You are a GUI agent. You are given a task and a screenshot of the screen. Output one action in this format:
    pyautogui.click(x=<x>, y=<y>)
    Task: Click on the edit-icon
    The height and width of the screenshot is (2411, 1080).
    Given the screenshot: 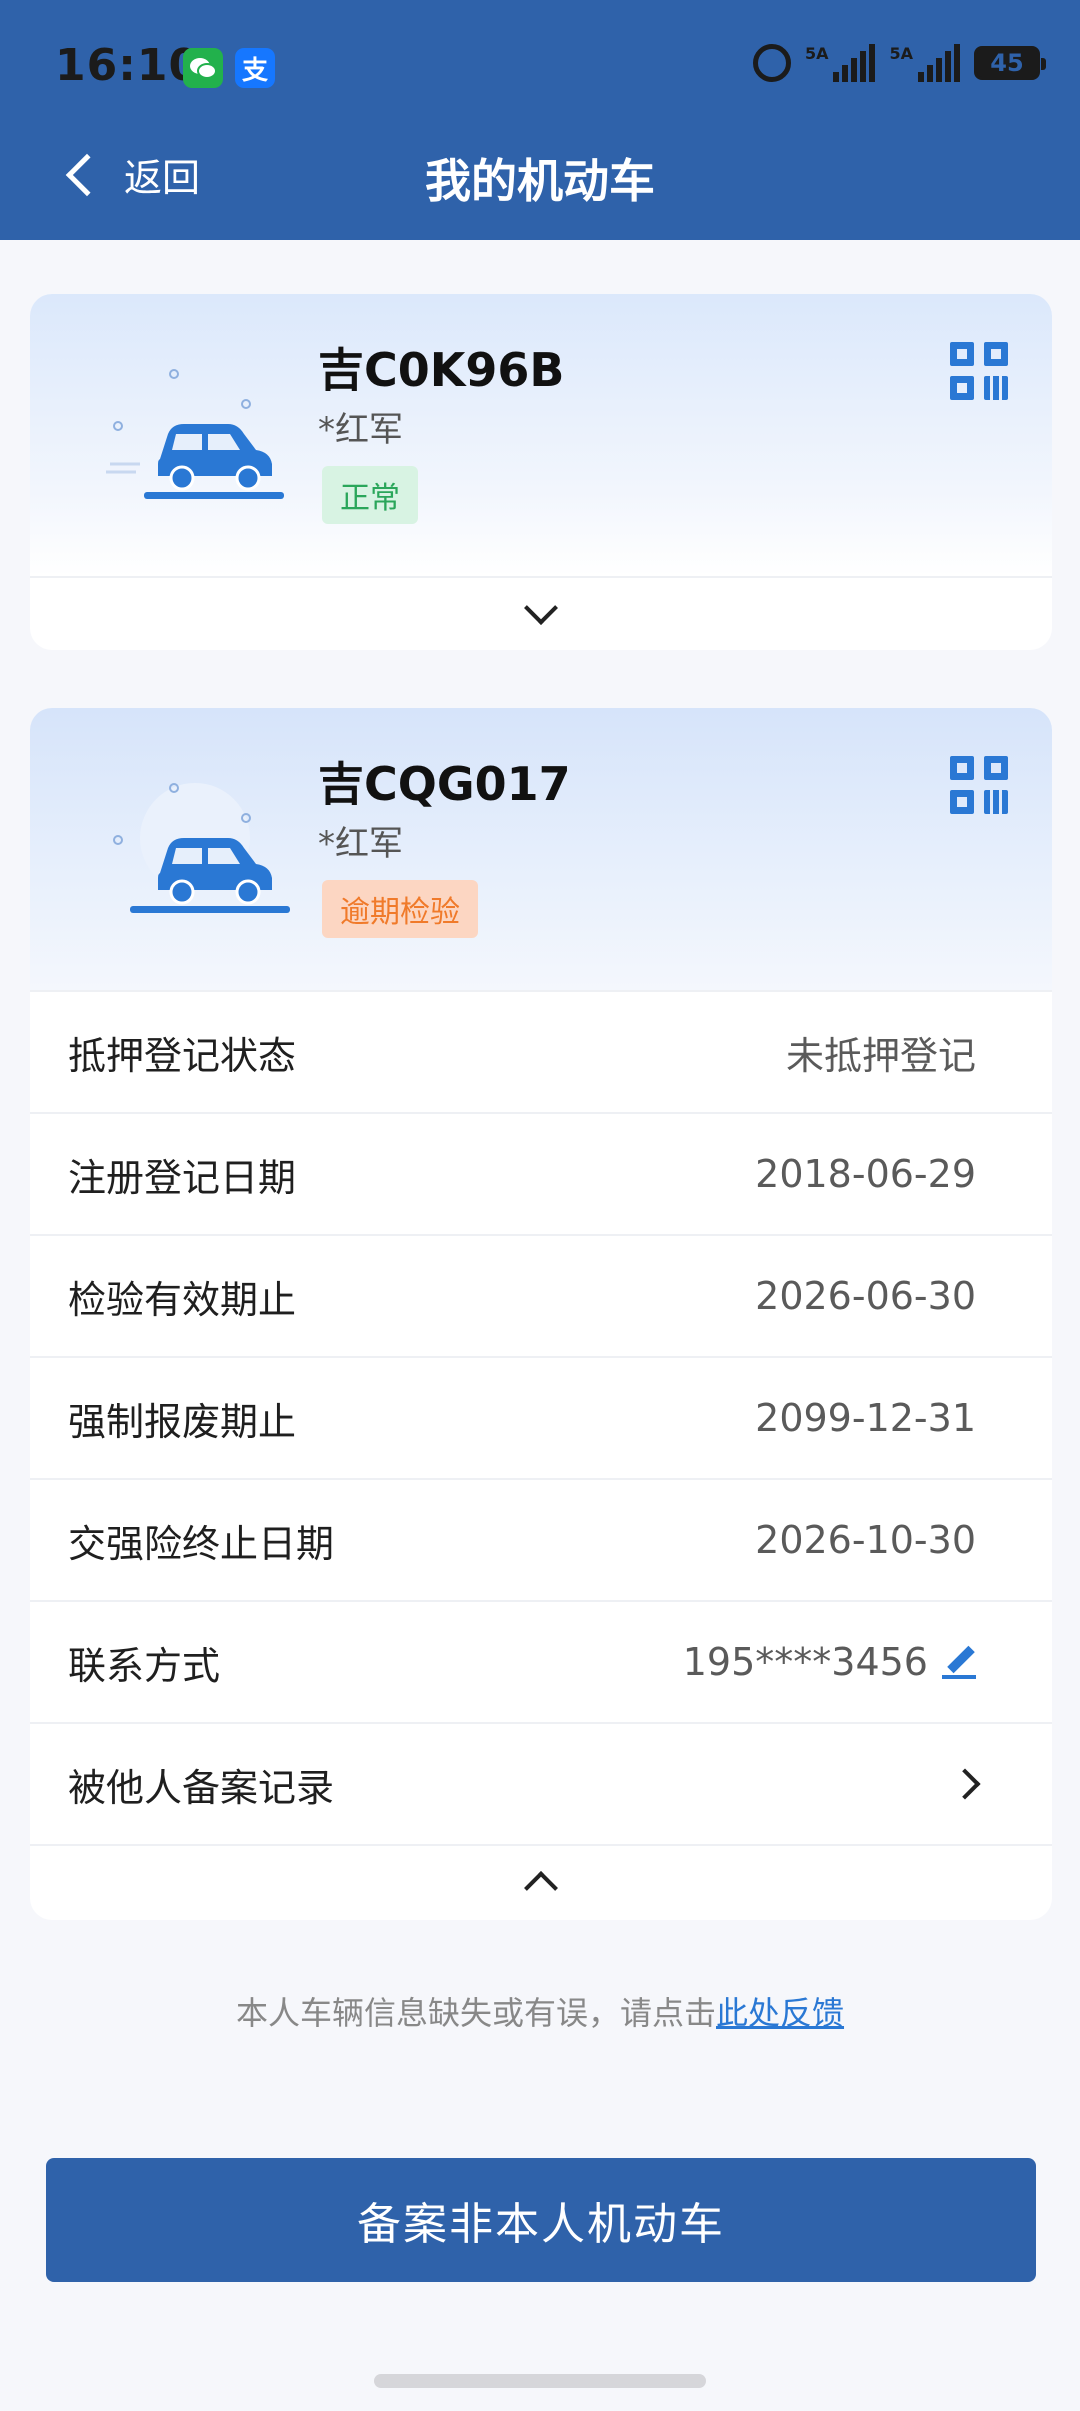 What is the action you would take?
    pyautogui.click(x=959, y=1662)
    